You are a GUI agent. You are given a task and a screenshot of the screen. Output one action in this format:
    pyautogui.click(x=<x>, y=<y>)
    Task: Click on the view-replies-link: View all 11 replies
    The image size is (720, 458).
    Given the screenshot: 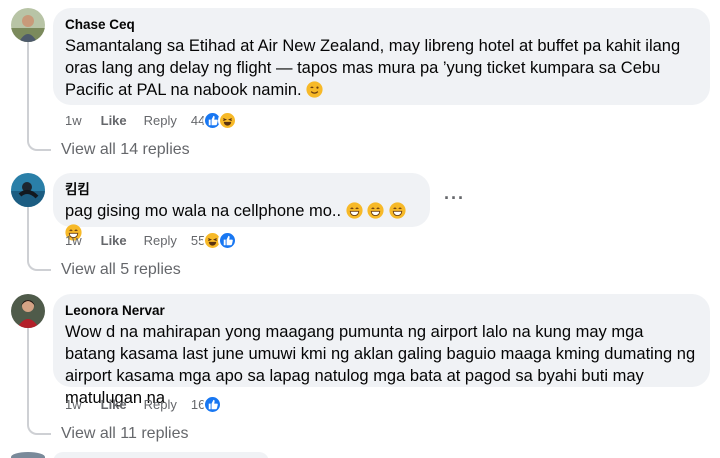 What is the action you would take?
    pyautogui.click(x=124, y=434)
    